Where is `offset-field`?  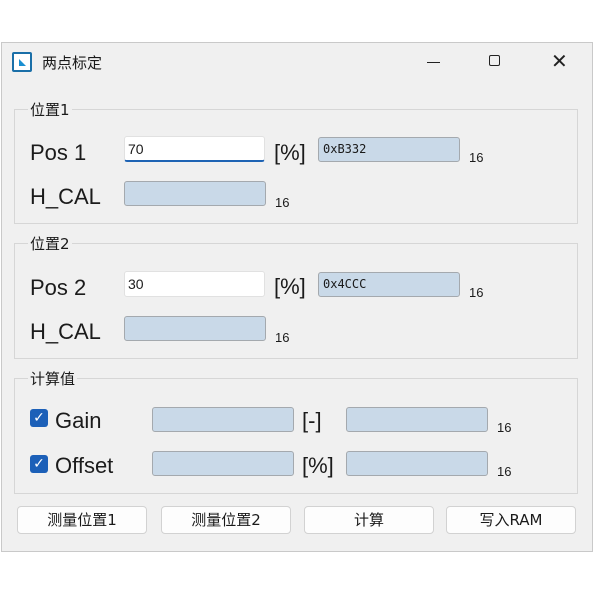
offset-field is located at coordinates (223, 463).